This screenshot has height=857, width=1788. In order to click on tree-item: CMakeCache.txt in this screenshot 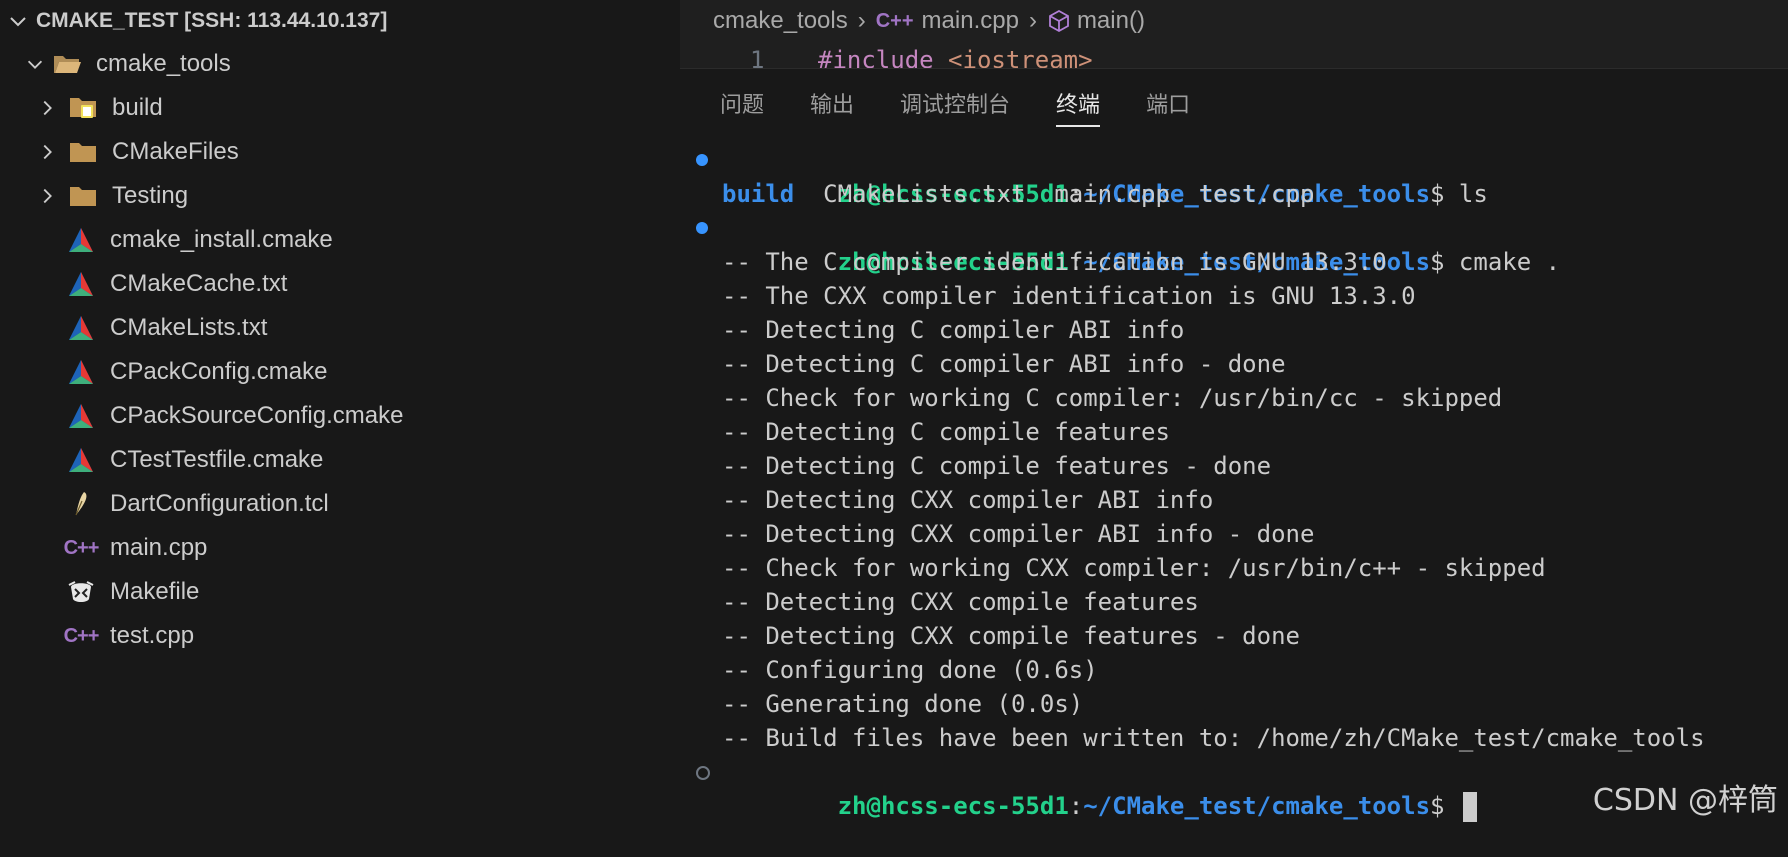, I will do `click(340, 284)`.